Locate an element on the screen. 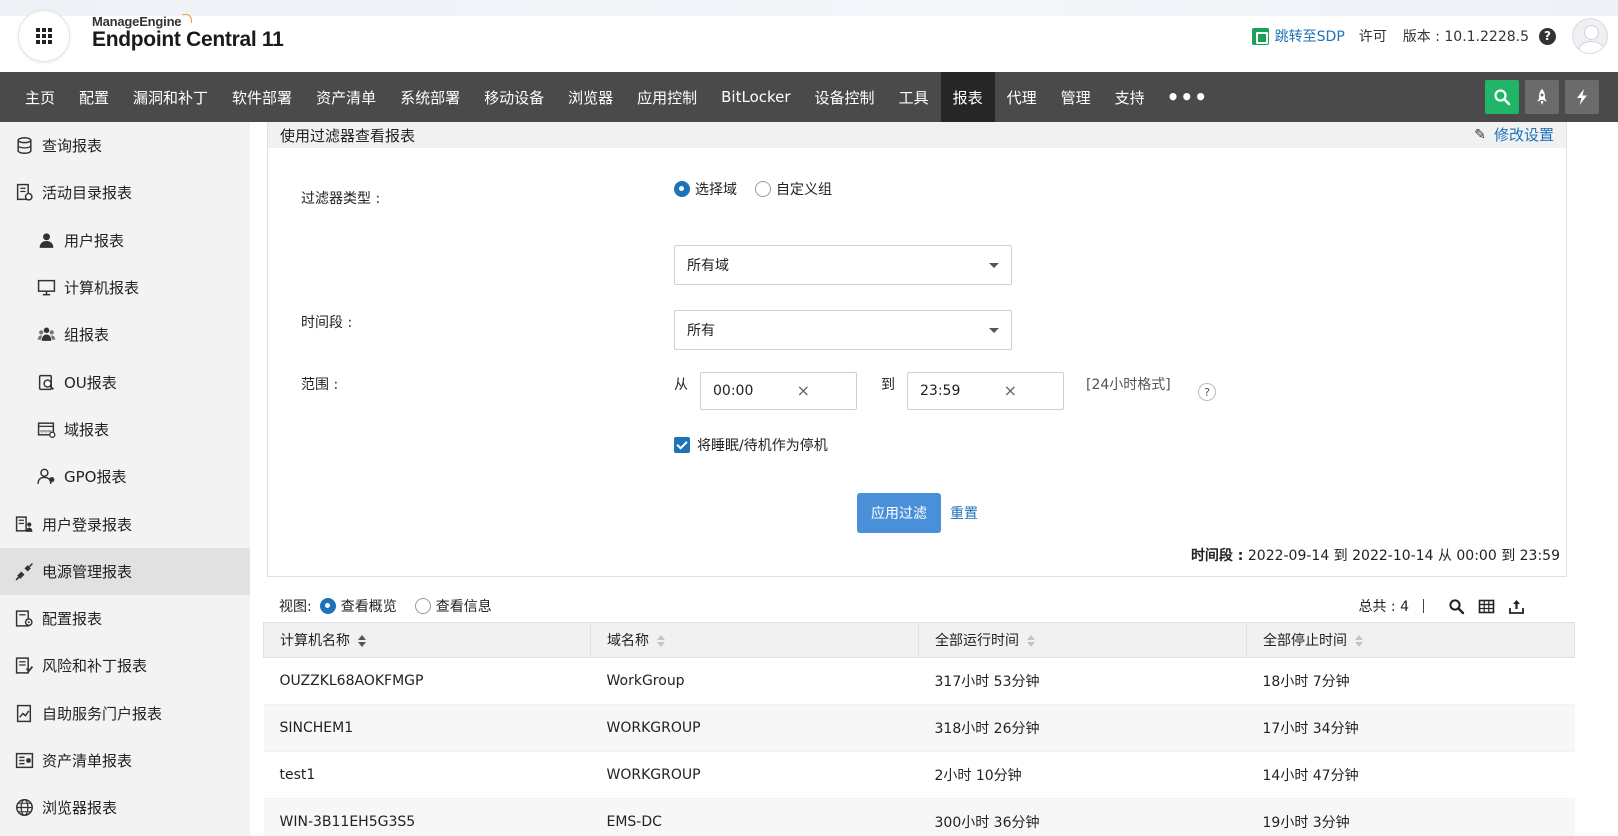 Image resolution: width=1618 pixels, height=836 pixels. edit-settings-link: ✎ 修改设置 is located at coordinates (1514, 134).